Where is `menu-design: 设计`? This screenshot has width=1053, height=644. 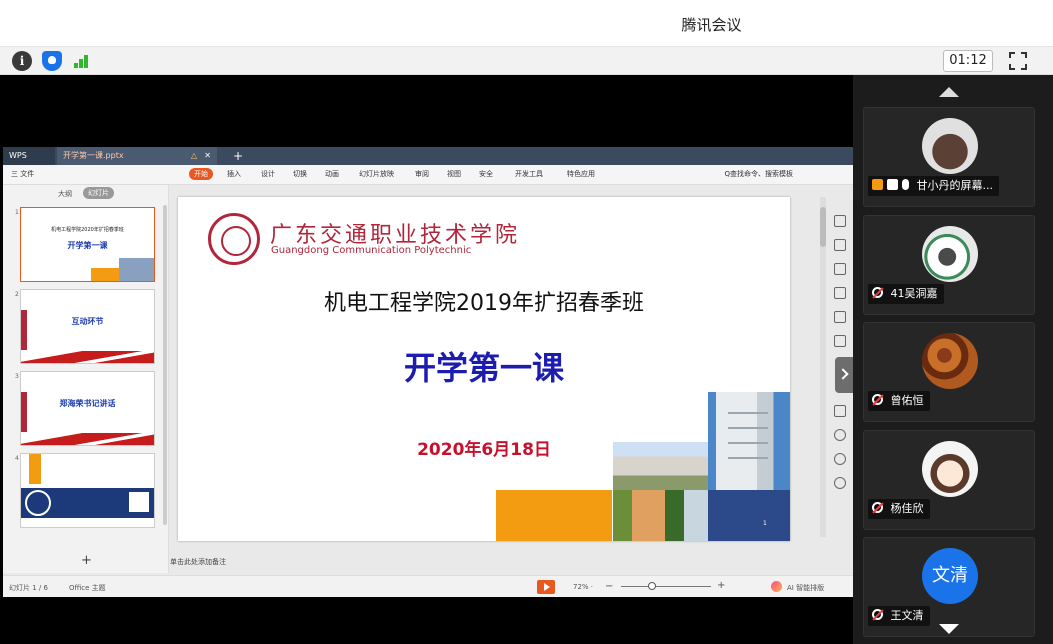 menu-design: 设计 is located at coordinates (268, 174).